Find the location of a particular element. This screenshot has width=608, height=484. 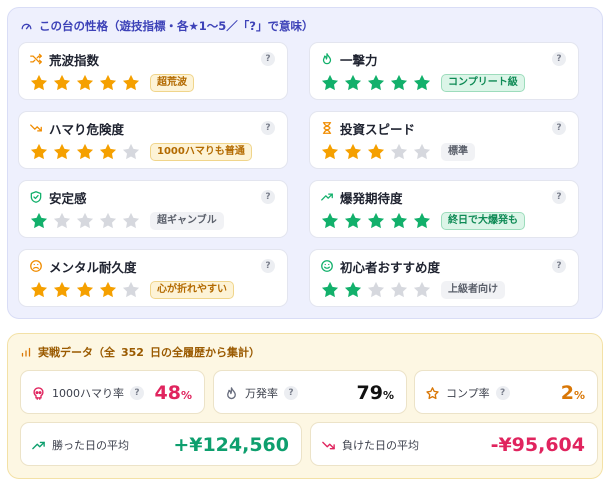

trait-label: メンタル耐久度 is located at coordinates (93, 267).